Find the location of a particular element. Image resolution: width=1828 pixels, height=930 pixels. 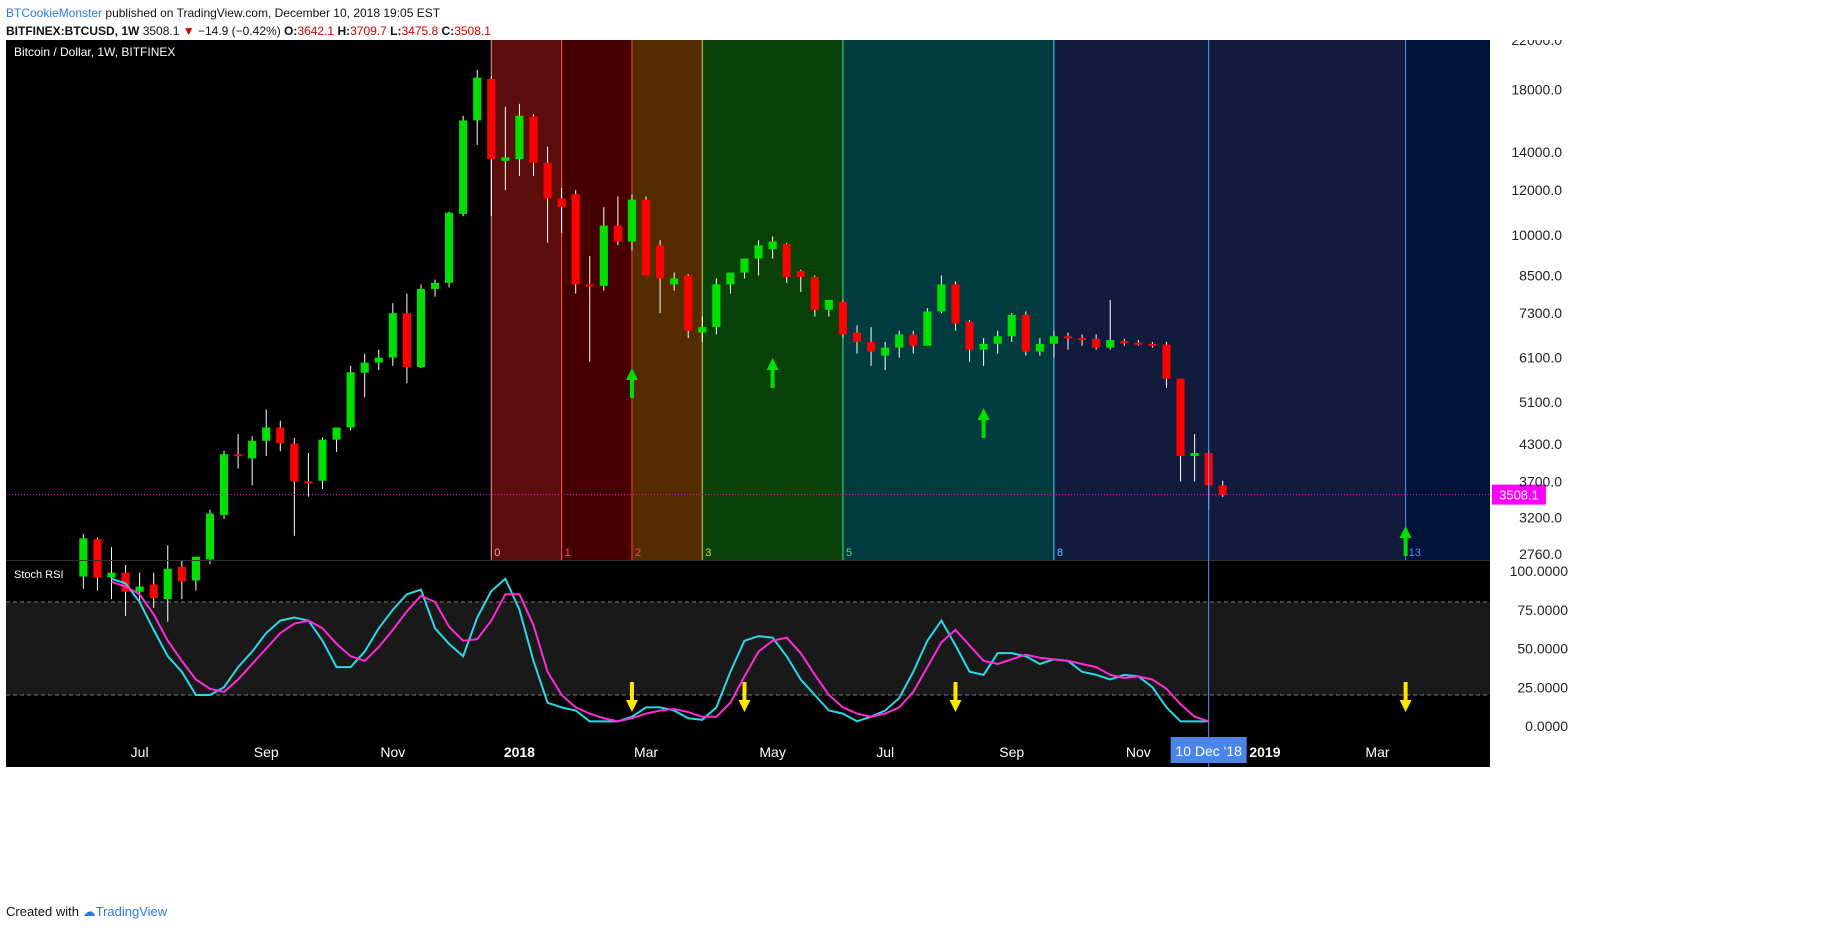

chart-title: Bitcoin / Dollar, 1W, BITFINEX is located at coordinates (94, 52).